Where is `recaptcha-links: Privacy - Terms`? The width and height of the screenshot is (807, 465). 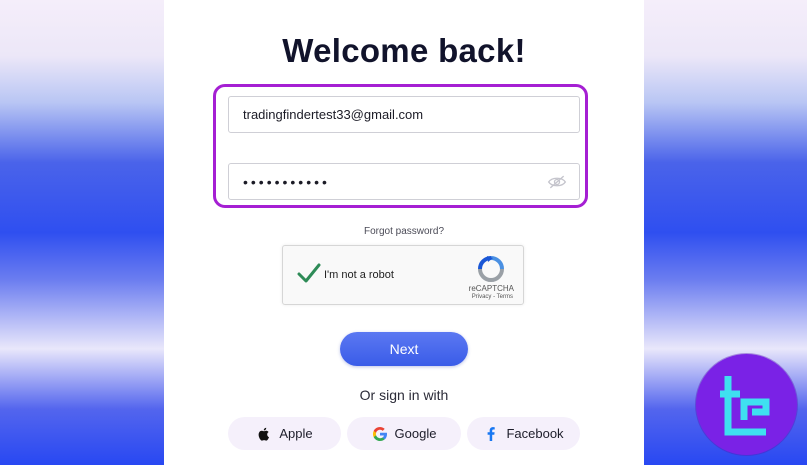 recaptcha-links: Privacy - Terms is located at coordinates (492, 297).